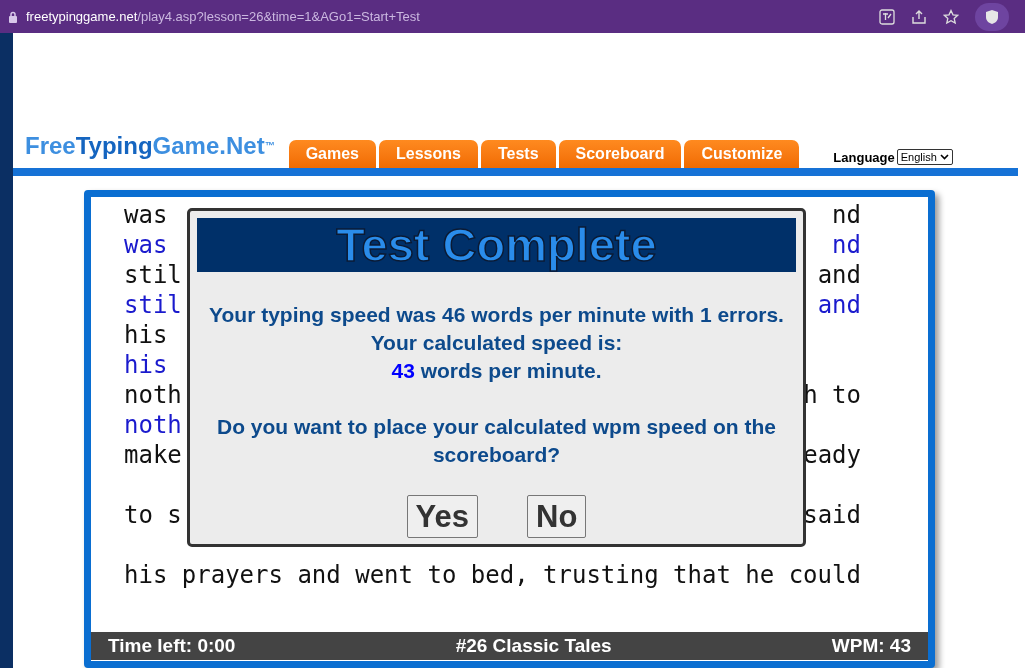  I want to click on language-label: Language, so click(864, 157).